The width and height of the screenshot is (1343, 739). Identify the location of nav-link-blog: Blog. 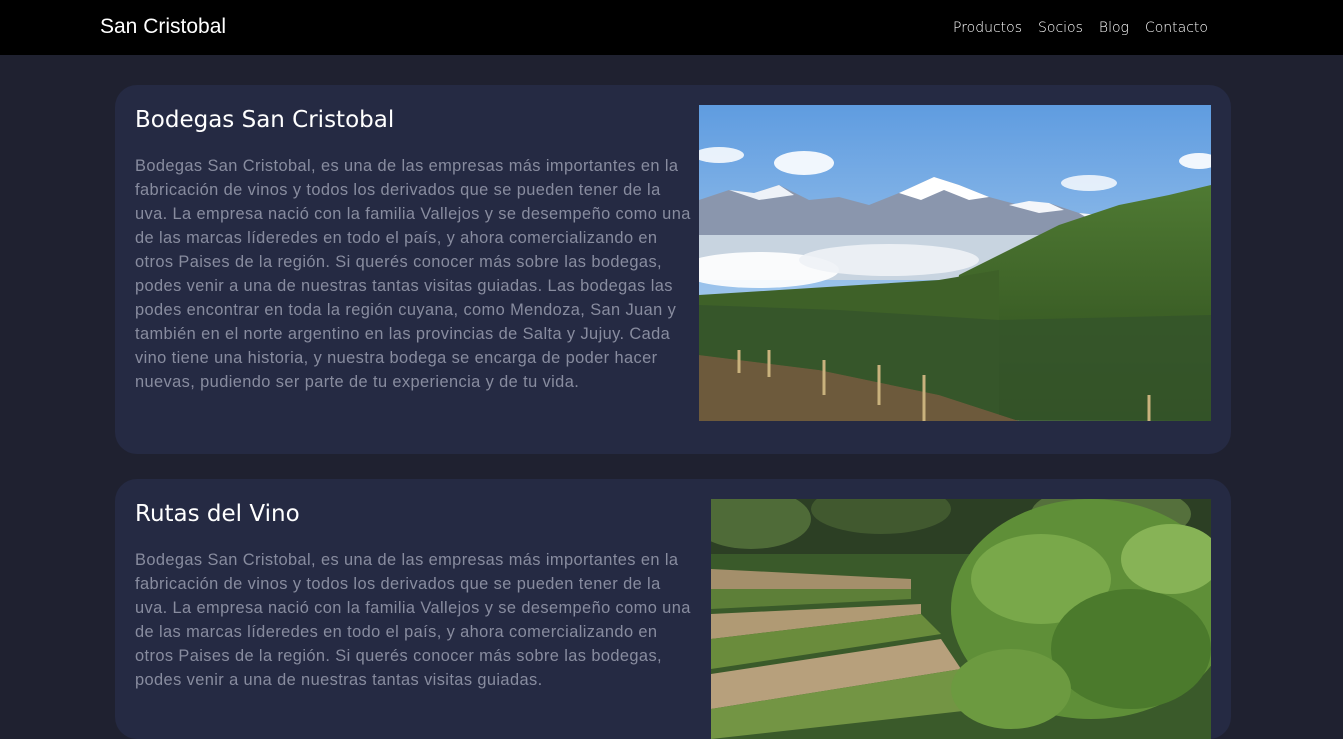
(1114, 28).